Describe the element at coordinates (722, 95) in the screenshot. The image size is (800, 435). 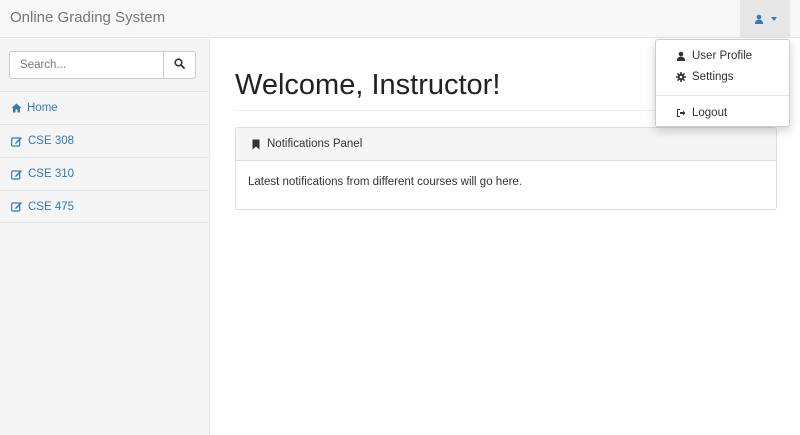
I see `menu-divider` at that location.